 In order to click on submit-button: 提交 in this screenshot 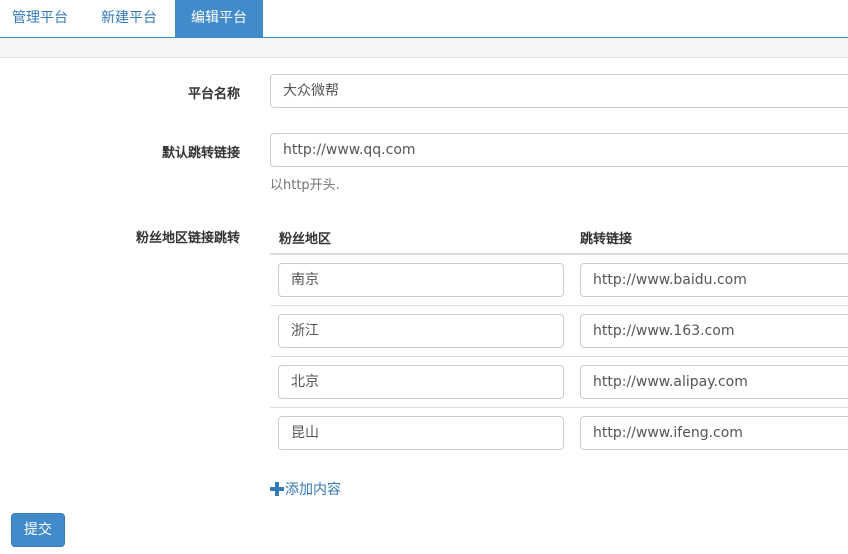, I will do `click(38, 530)`.